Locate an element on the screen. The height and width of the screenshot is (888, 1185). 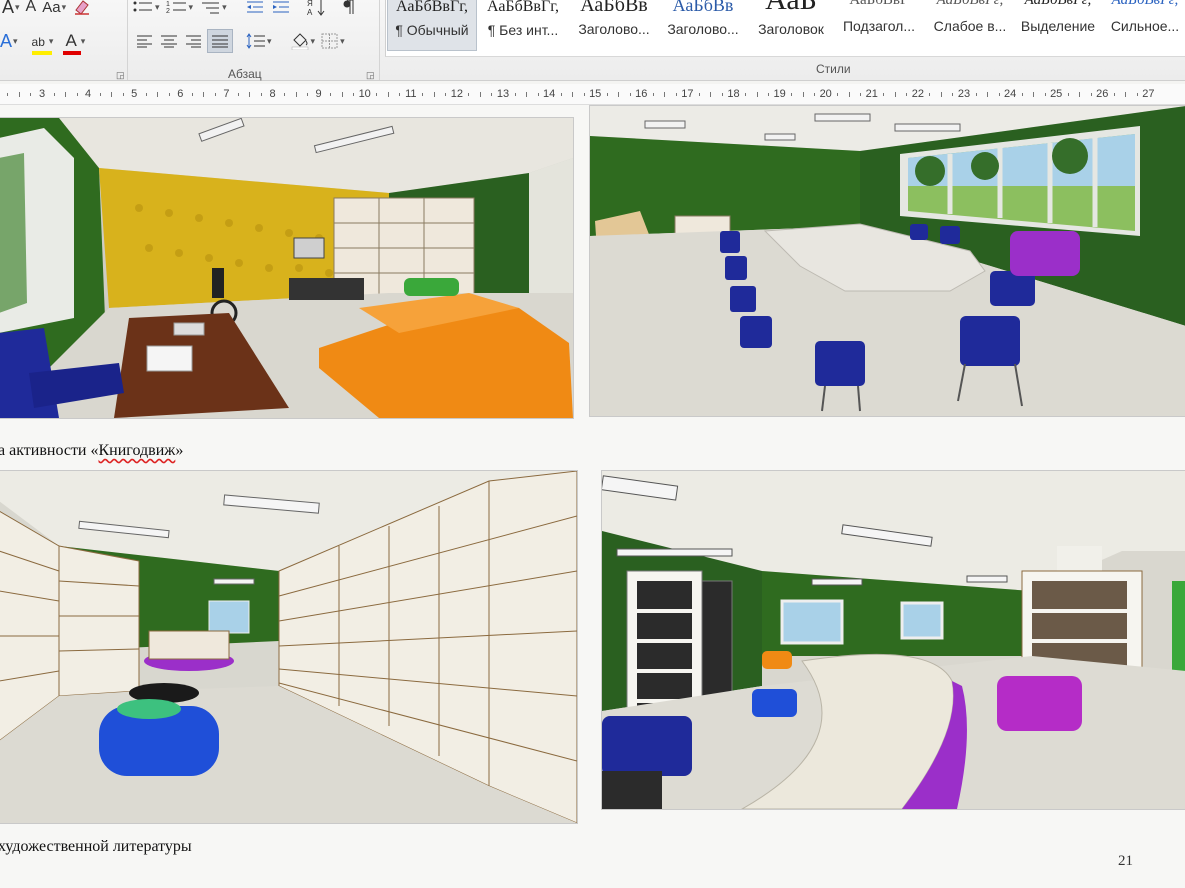
justify-icon is located at coordinates (220, 41).